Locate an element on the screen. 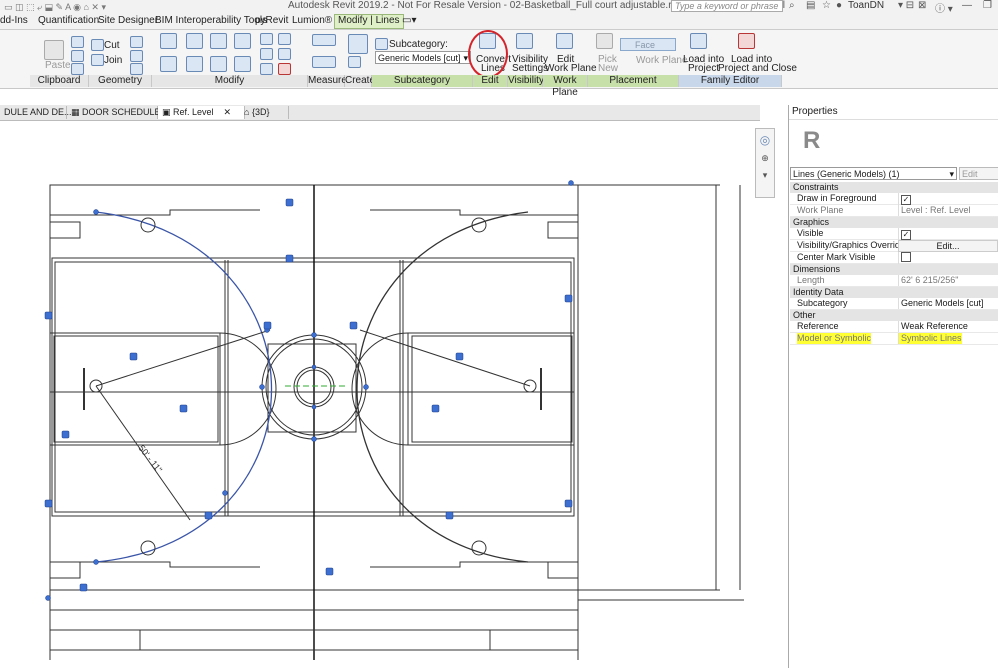  move-icon is located at coordinates (168, 64).